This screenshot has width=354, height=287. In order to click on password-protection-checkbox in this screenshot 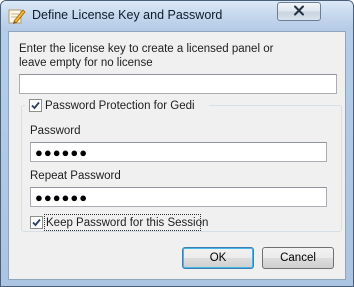, I will do `click(35, 105)`.